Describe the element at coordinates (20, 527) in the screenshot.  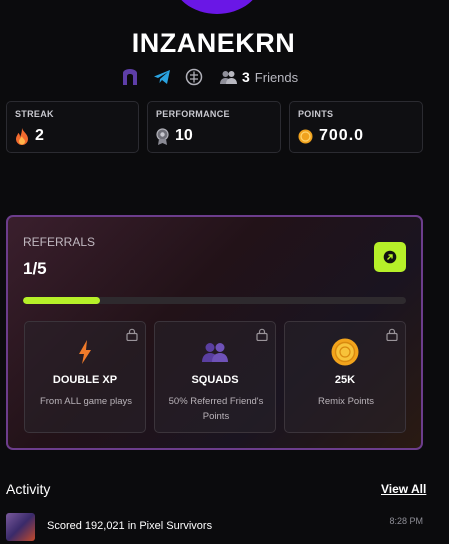
I see `game-thumbnail` at that location.